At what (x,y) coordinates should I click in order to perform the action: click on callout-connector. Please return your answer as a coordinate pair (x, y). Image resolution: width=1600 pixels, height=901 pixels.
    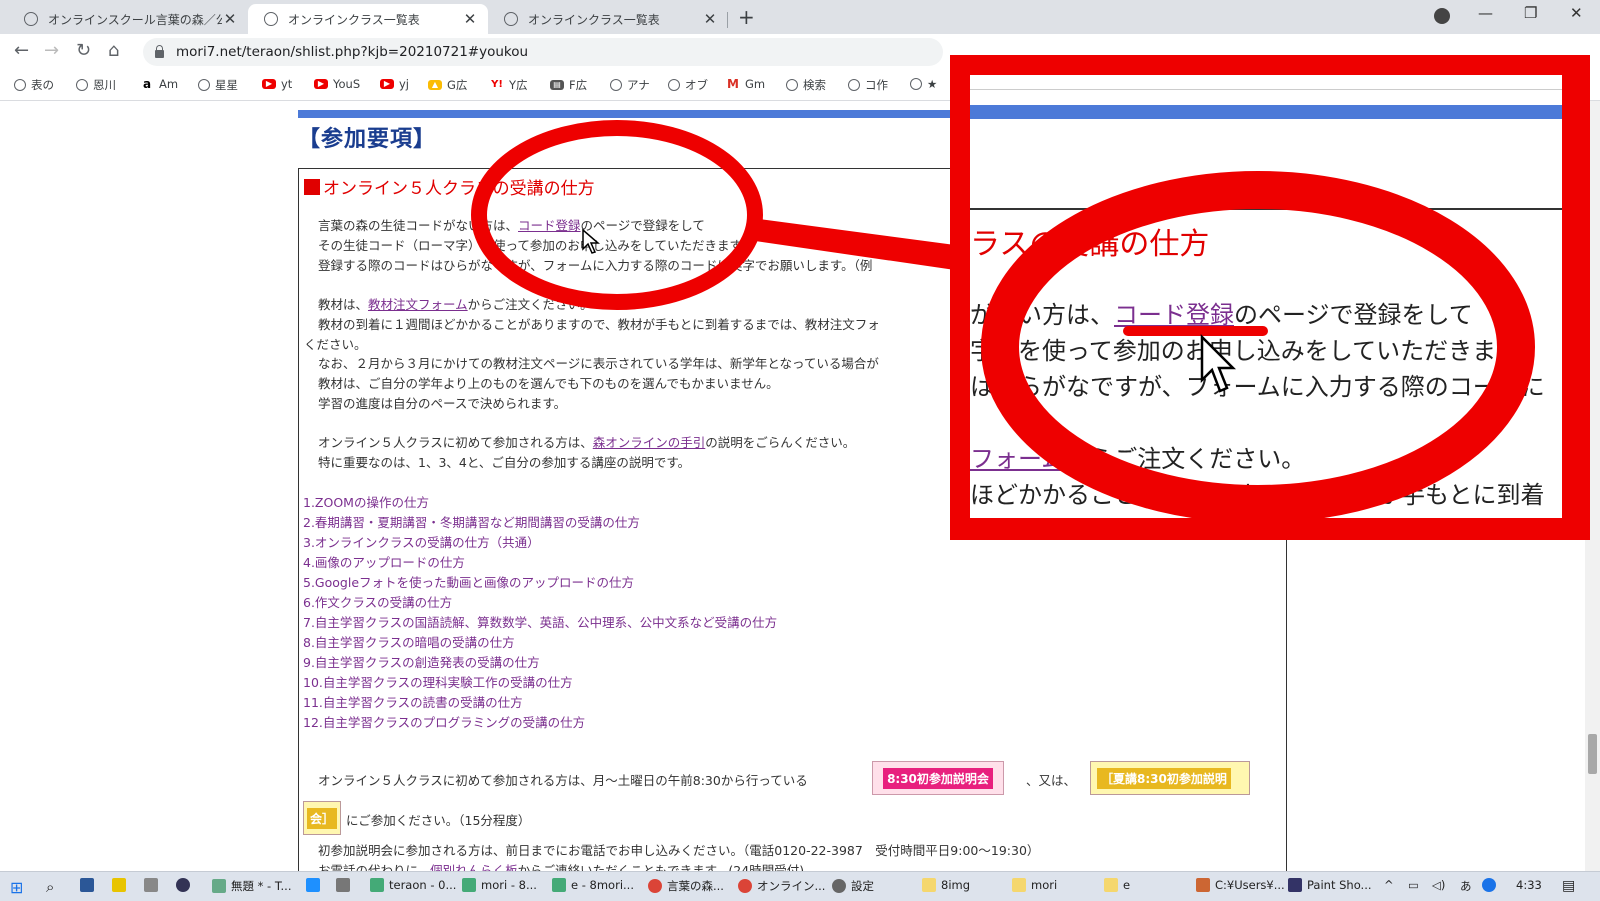
    Looking at the image, I should click on (851, 244).